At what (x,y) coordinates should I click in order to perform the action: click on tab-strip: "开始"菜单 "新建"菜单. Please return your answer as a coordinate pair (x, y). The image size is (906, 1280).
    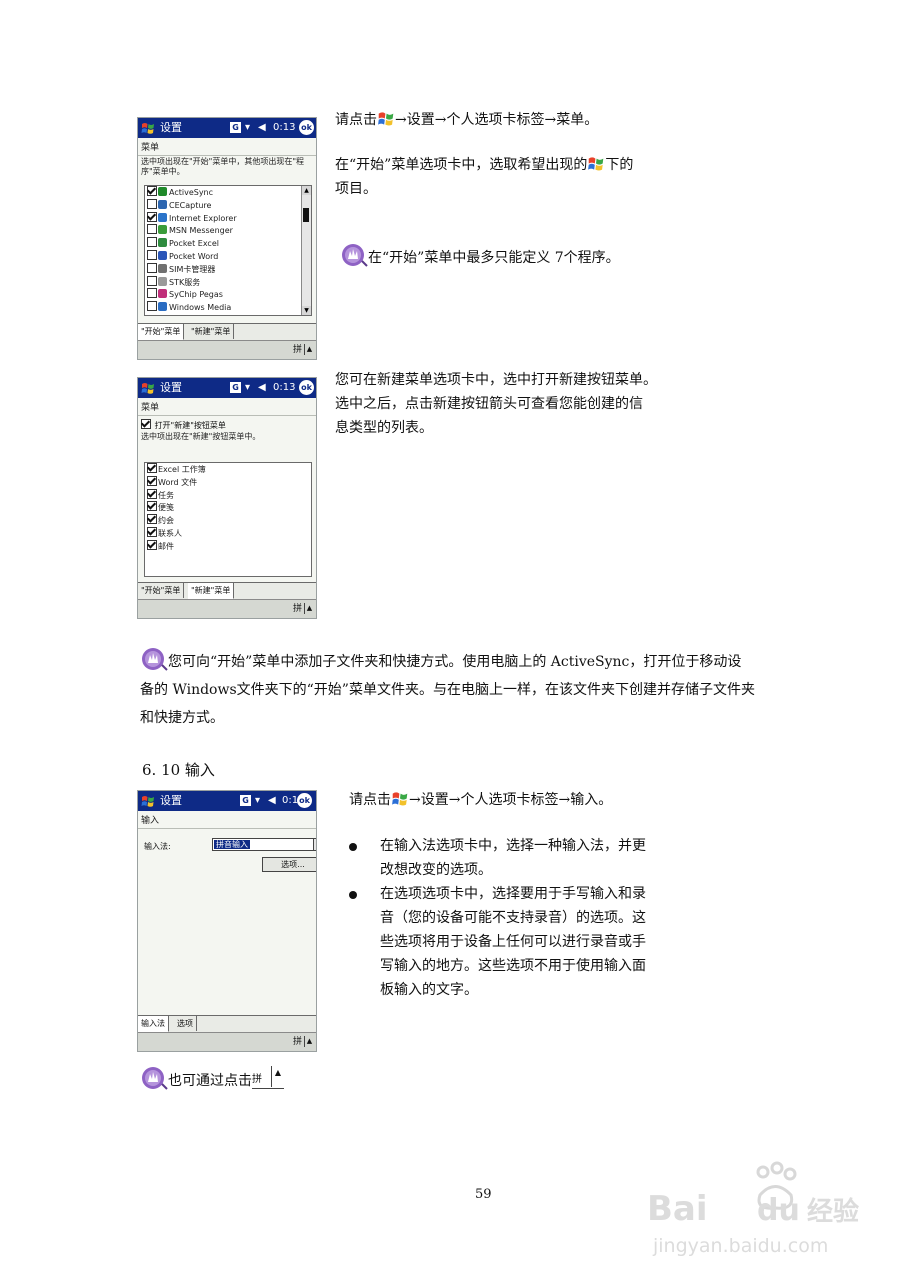
    Looking at the image, I should click on (227, 331).